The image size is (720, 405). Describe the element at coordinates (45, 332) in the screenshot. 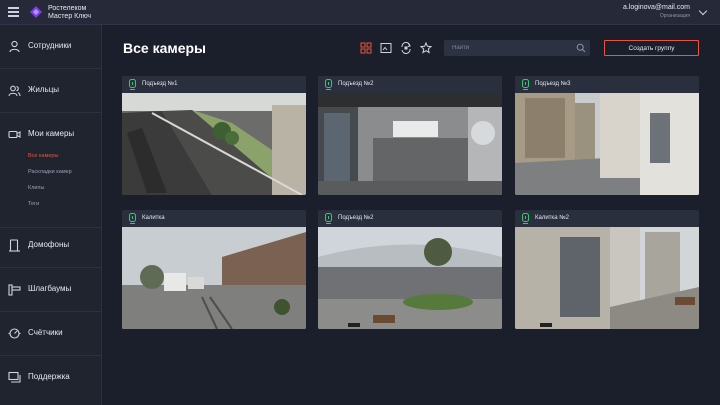

I see `sidebar-item-label: Счётчики` at that location.